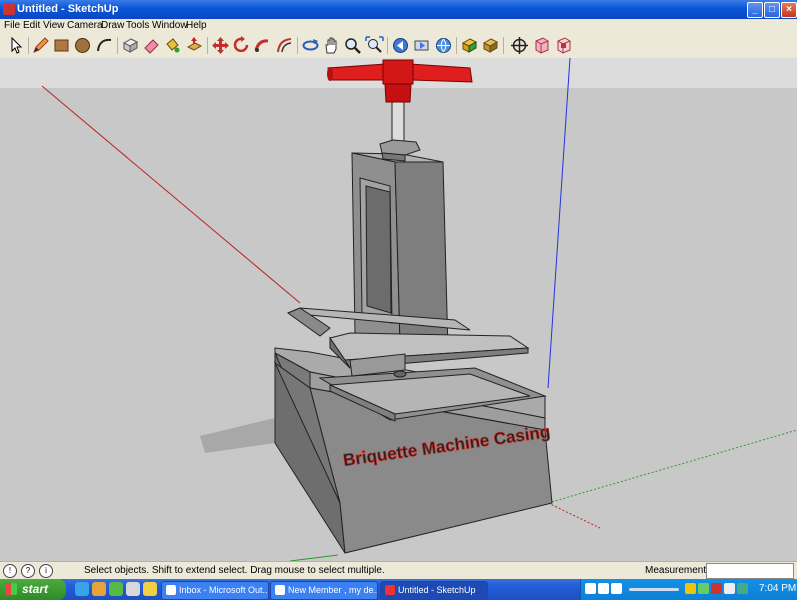  What do you see at coordinates (374, 45) in the screenshot?
I see `zoom-extents-icon` at bounding box center [374, 45].